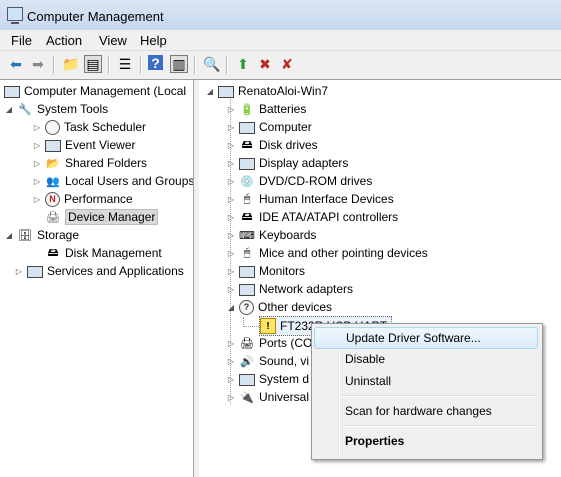 This screenshot has height=477, width=561. What do you see at coordinates (52, 127) in the screenshot?
I see `clock-icon` at bounding box center [52, 127].